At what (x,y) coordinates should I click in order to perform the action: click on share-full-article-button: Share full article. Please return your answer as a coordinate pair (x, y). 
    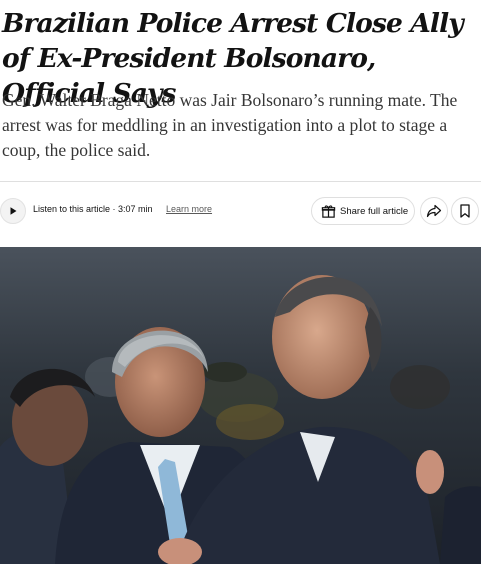
    Looking at the image, I should click on (363, 211).